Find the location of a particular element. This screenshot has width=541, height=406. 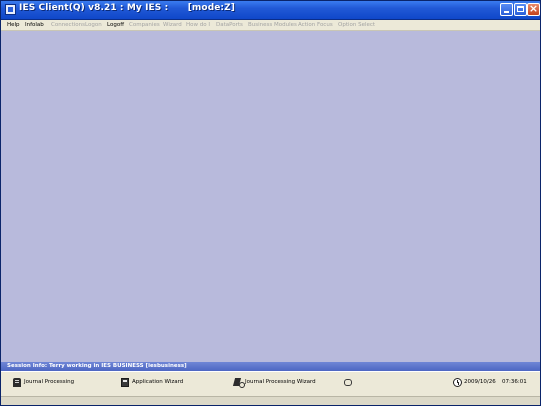

menu-item-wizard: Wizard is located at coordinates (172, 25).